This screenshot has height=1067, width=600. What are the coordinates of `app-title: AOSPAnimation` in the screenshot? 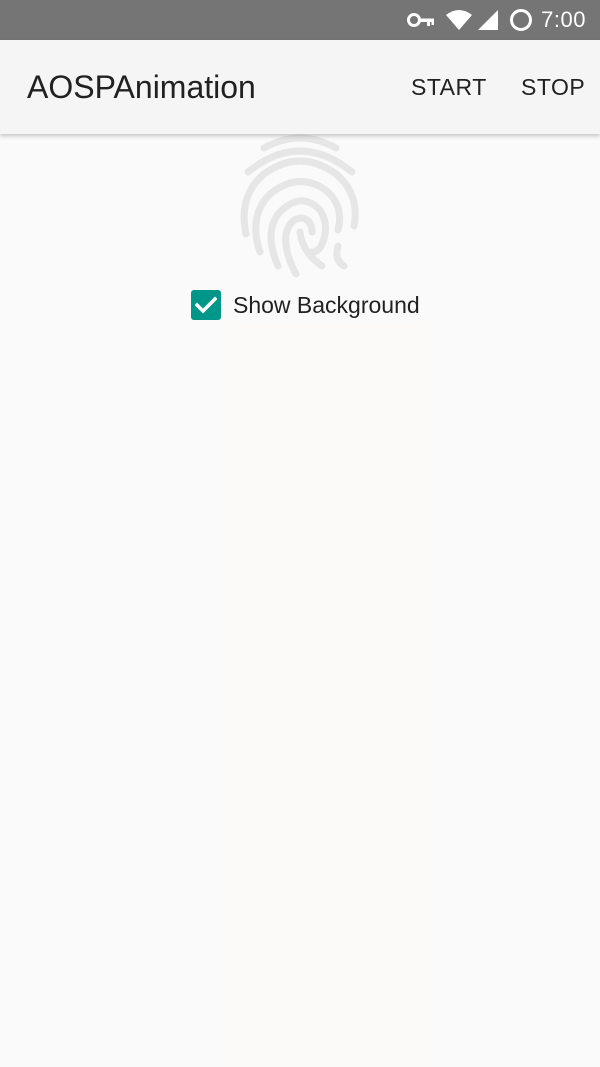 It's located at (141, 86).